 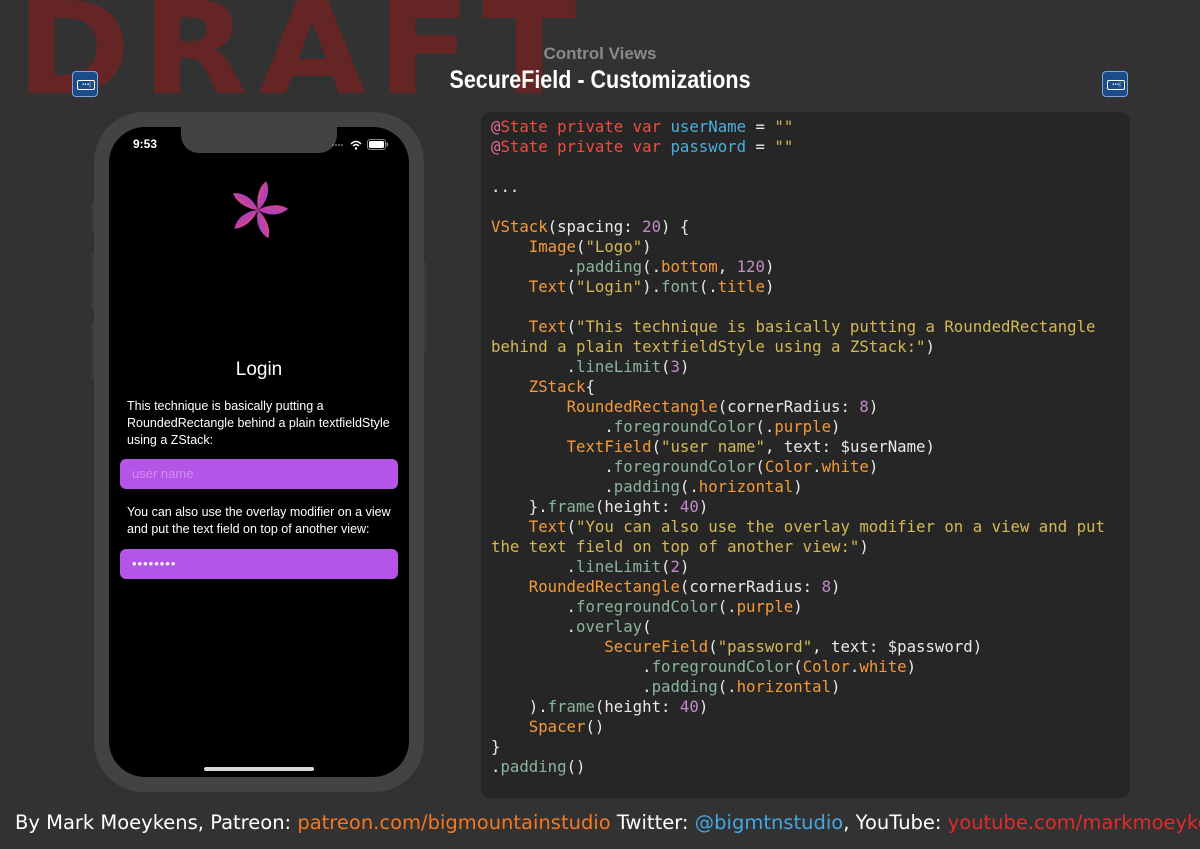 What do you see at coordinates (590, 386) in the screenshot?
I see `code-token: {` at bounding box center [590, 386].